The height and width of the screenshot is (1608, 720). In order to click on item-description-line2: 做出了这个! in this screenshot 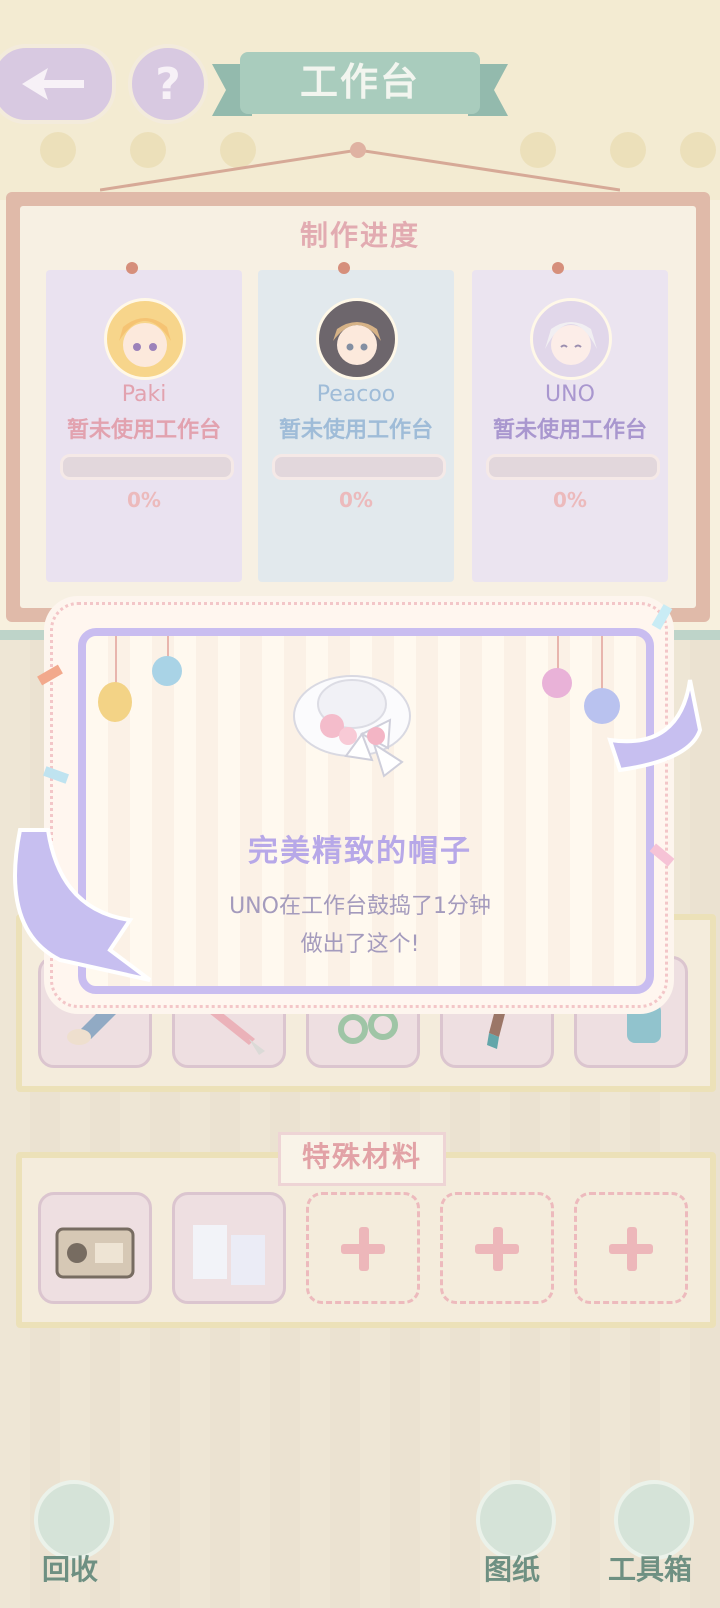, I will do `click(360, 944)`.